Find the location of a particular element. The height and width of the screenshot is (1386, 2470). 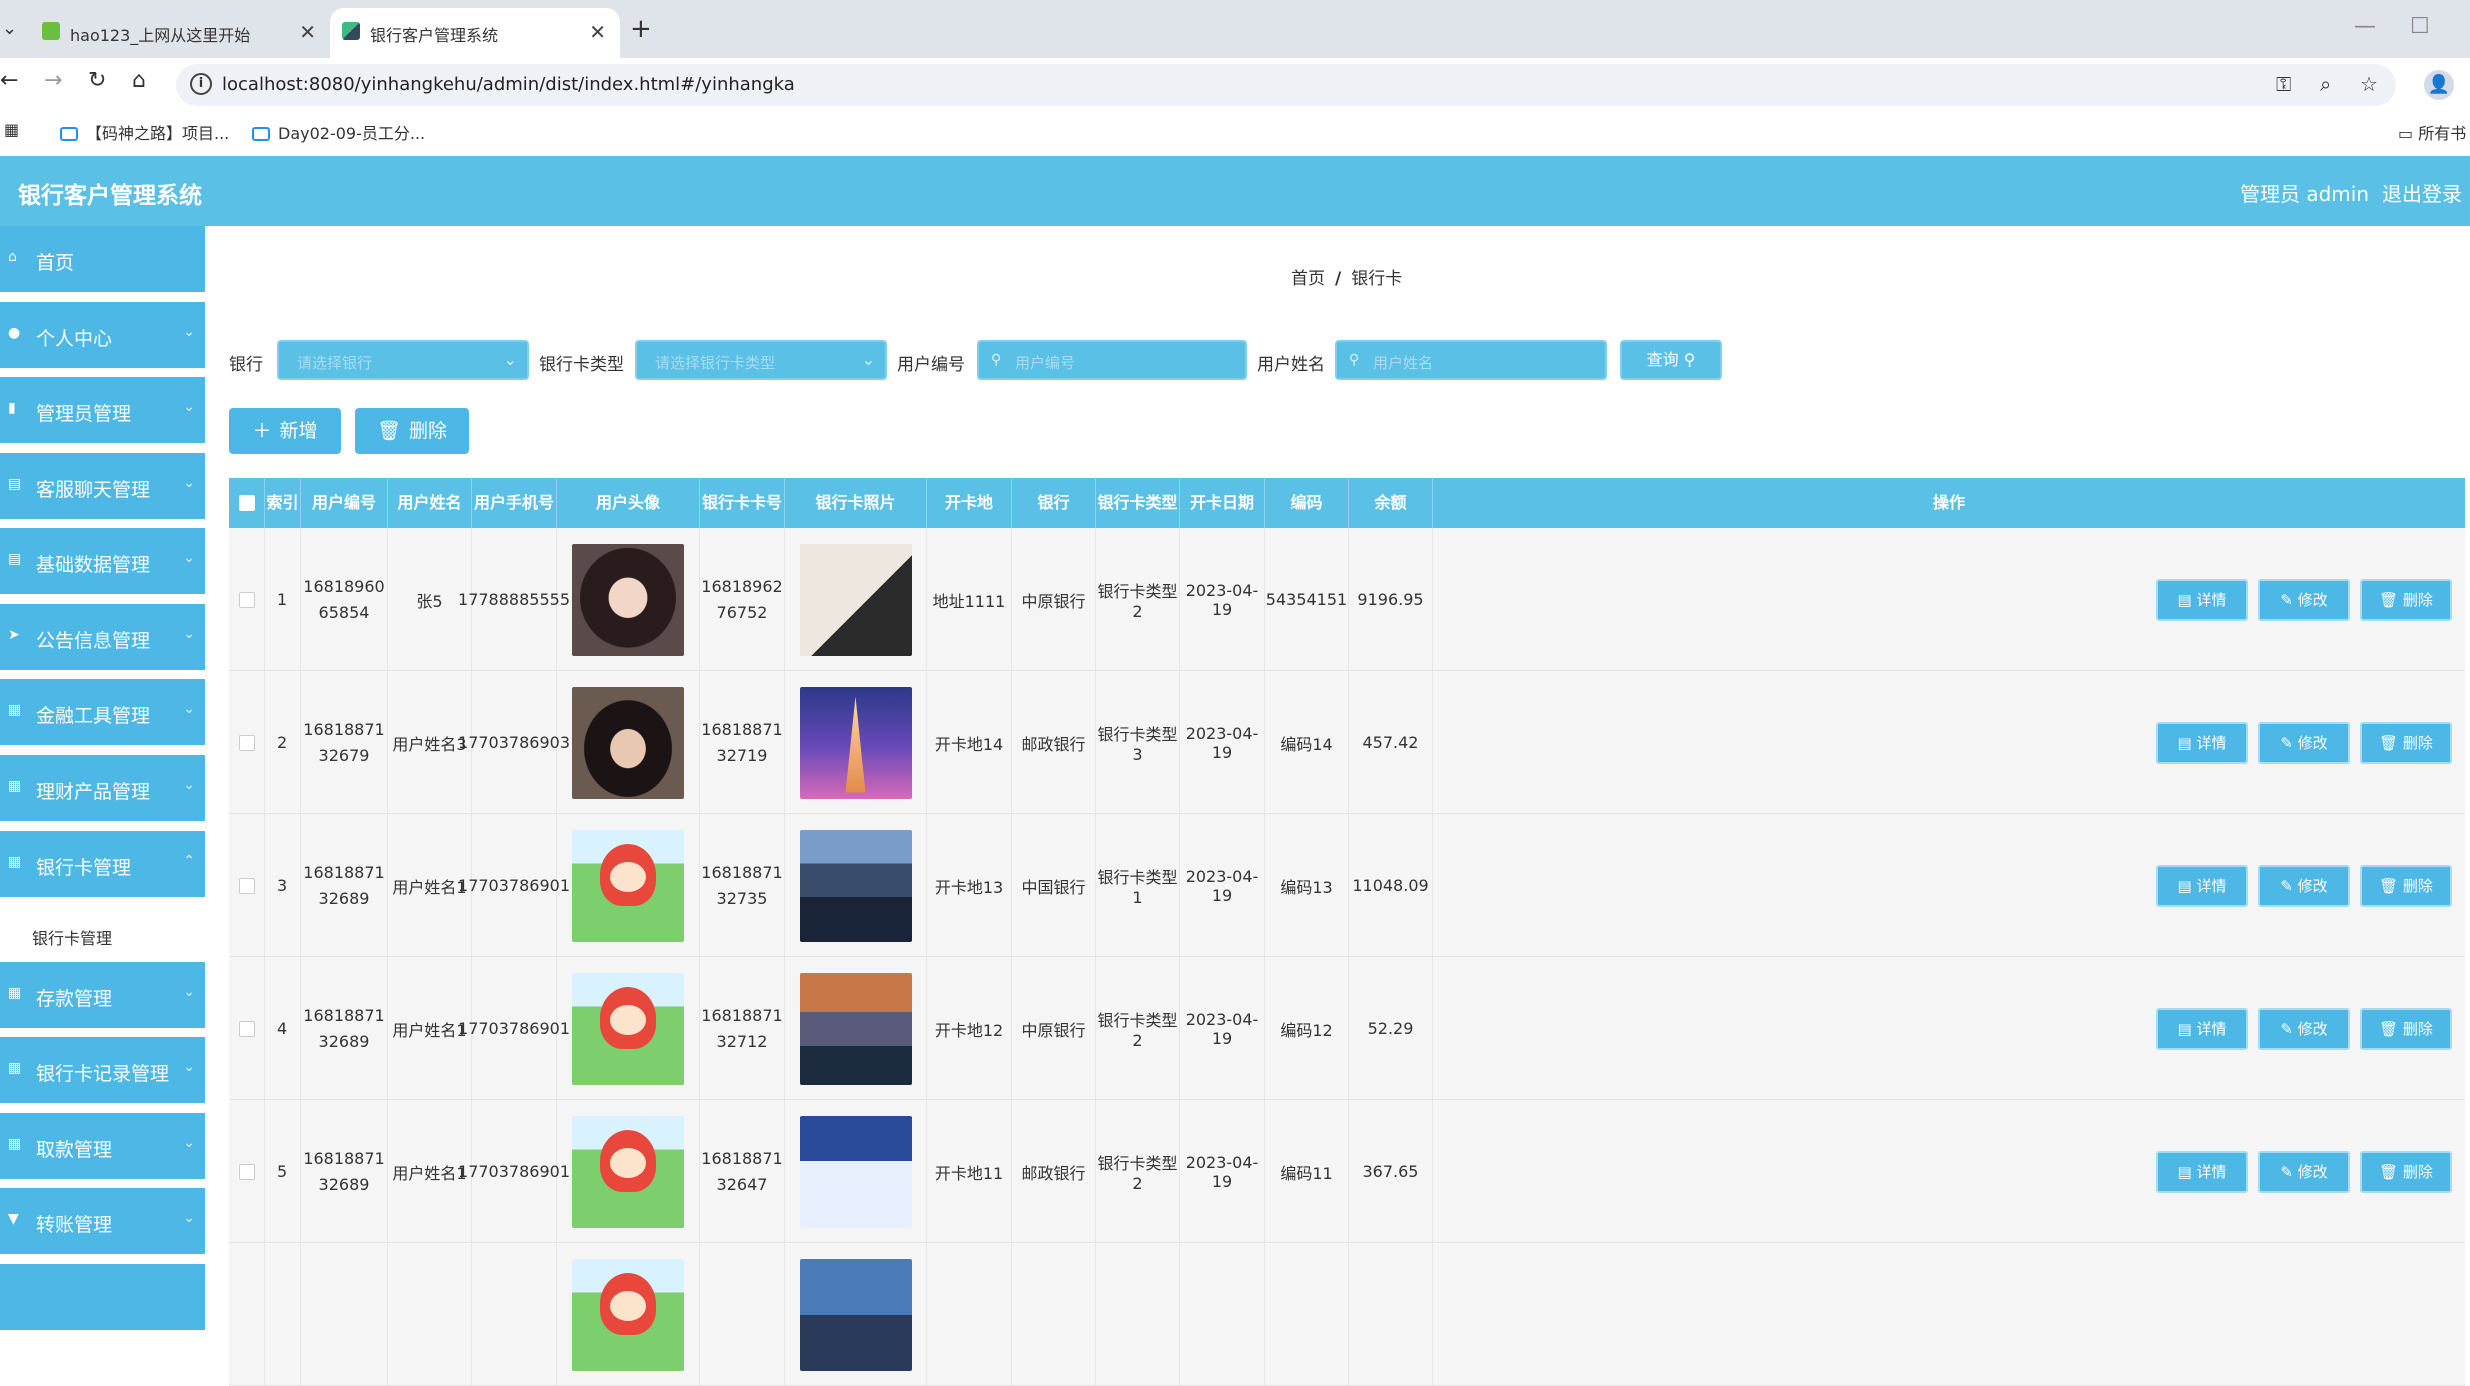

sidebar-item-notice-mgmt: ➤ 公告信息管理 ⌄ is located at coordinates (102, 638).